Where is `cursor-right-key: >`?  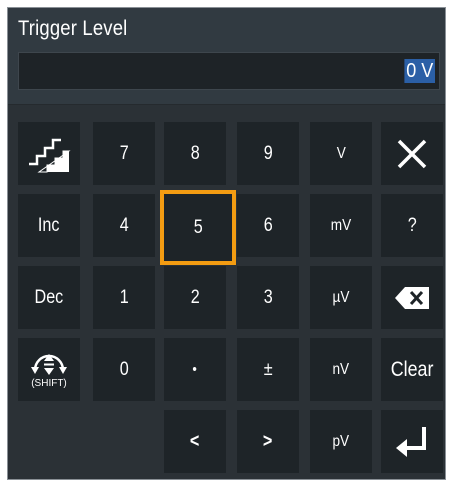
cursor-right-key: > is located at coordinates (268, 441).